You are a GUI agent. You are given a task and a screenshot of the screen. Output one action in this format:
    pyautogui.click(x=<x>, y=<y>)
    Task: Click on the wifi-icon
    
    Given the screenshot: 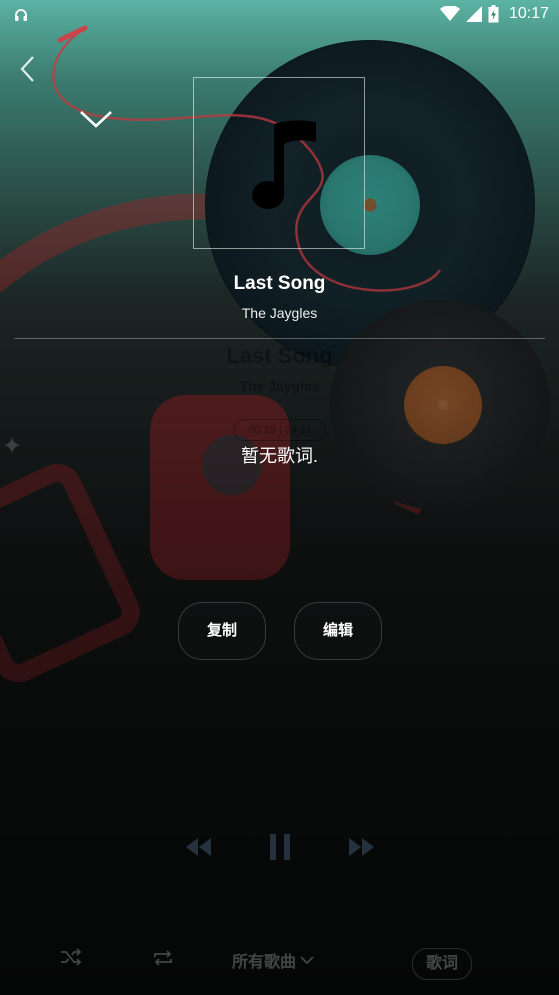 What is the action you would take?
    pyautogui.click(x=449, y=13)
    